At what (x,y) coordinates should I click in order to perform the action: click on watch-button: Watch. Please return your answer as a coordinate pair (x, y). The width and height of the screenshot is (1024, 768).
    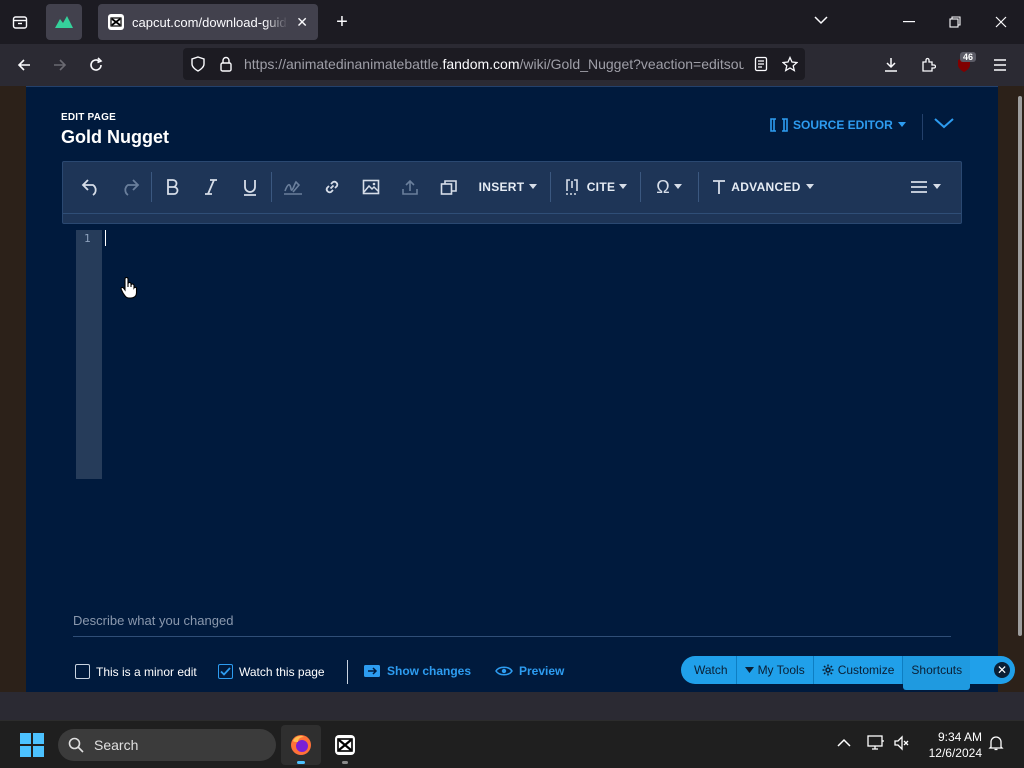
    Looking at the image, I should click on (709, 670).